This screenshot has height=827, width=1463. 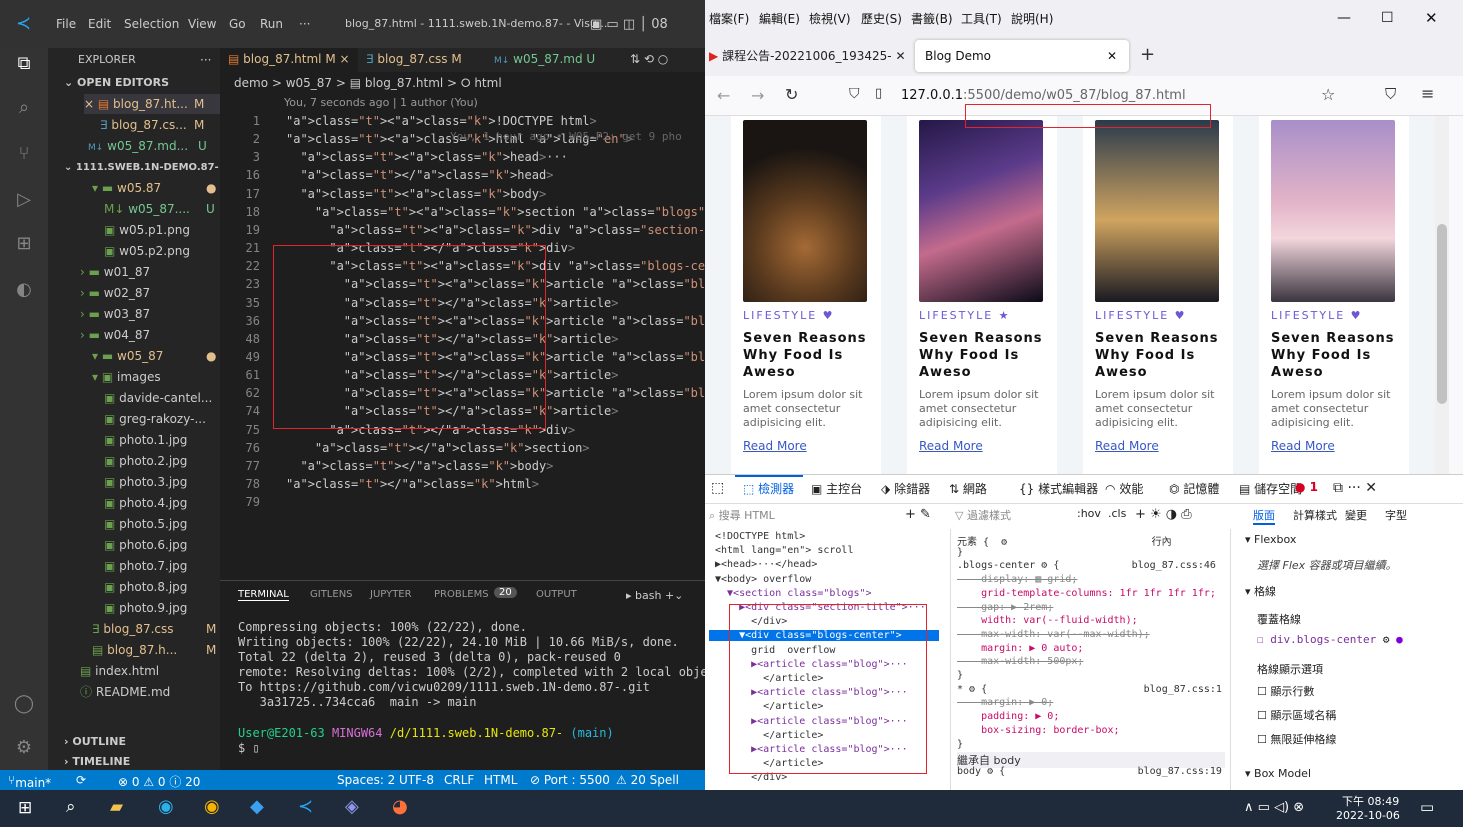 What do you see at coordinates (366, 780) in the screenshot?
I see `indent-setting: Spaces: 2` at bounding box center [366, 780].